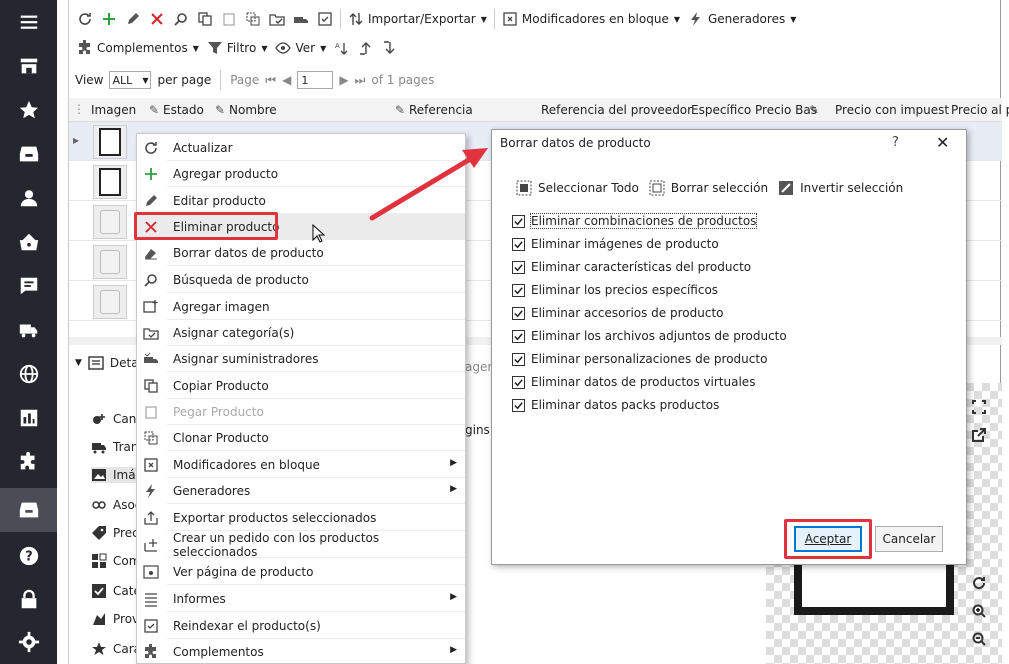 This screenshot has width=1009, height=664. Describe the element at coordinates (28, 22) in the screenshot. I see `hamburger-menu-icon` at that location.